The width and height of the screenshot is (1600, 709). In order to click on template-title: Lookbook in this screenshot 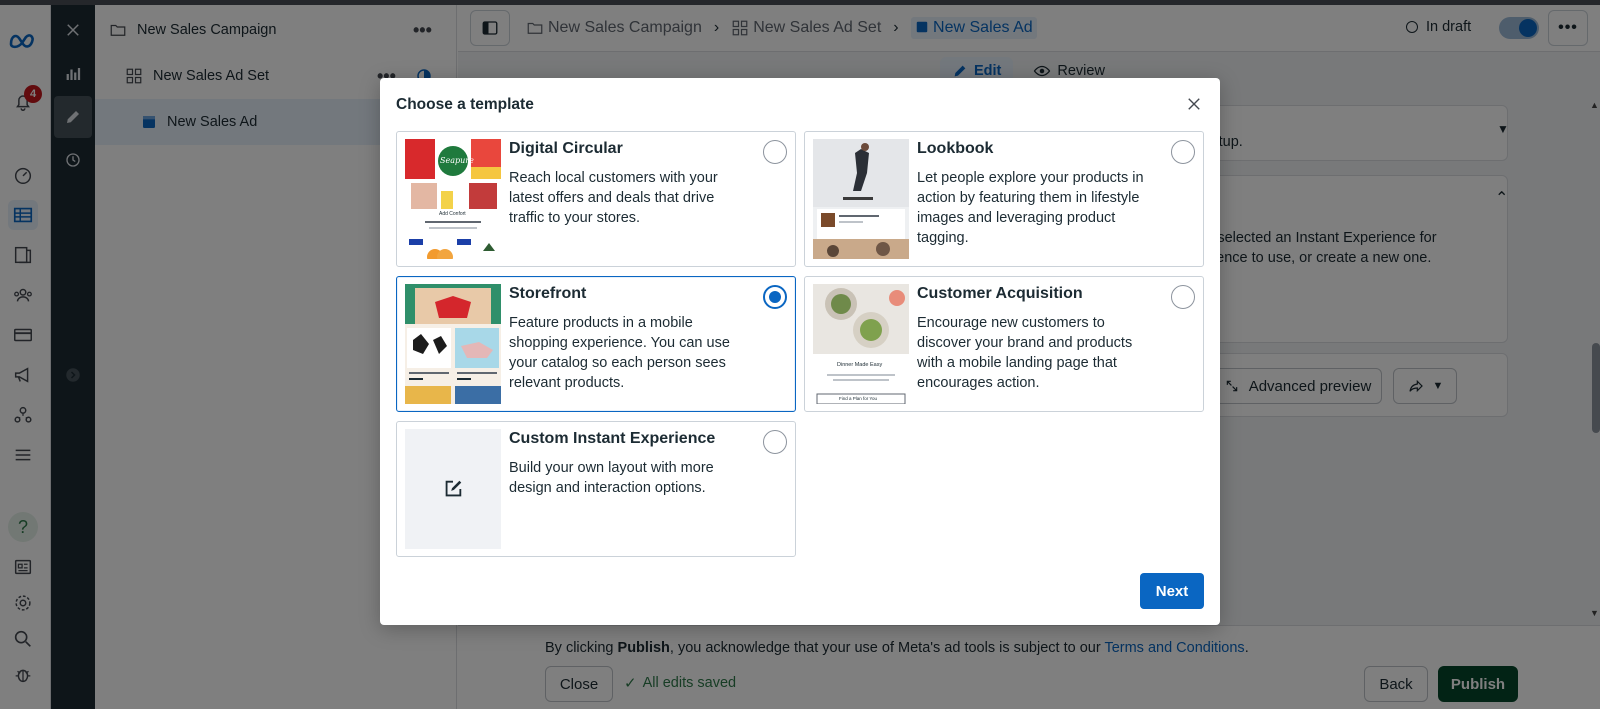, I will do `click(955, 148)`.